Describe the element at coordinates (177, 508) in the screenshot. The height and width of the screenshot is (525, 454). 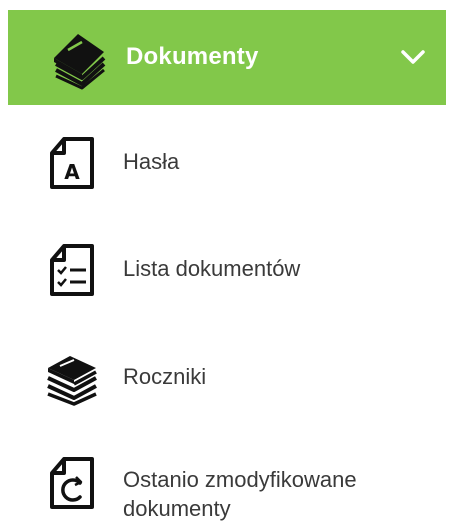
I see `menu-item-label-line2: dokumenty` at that location.